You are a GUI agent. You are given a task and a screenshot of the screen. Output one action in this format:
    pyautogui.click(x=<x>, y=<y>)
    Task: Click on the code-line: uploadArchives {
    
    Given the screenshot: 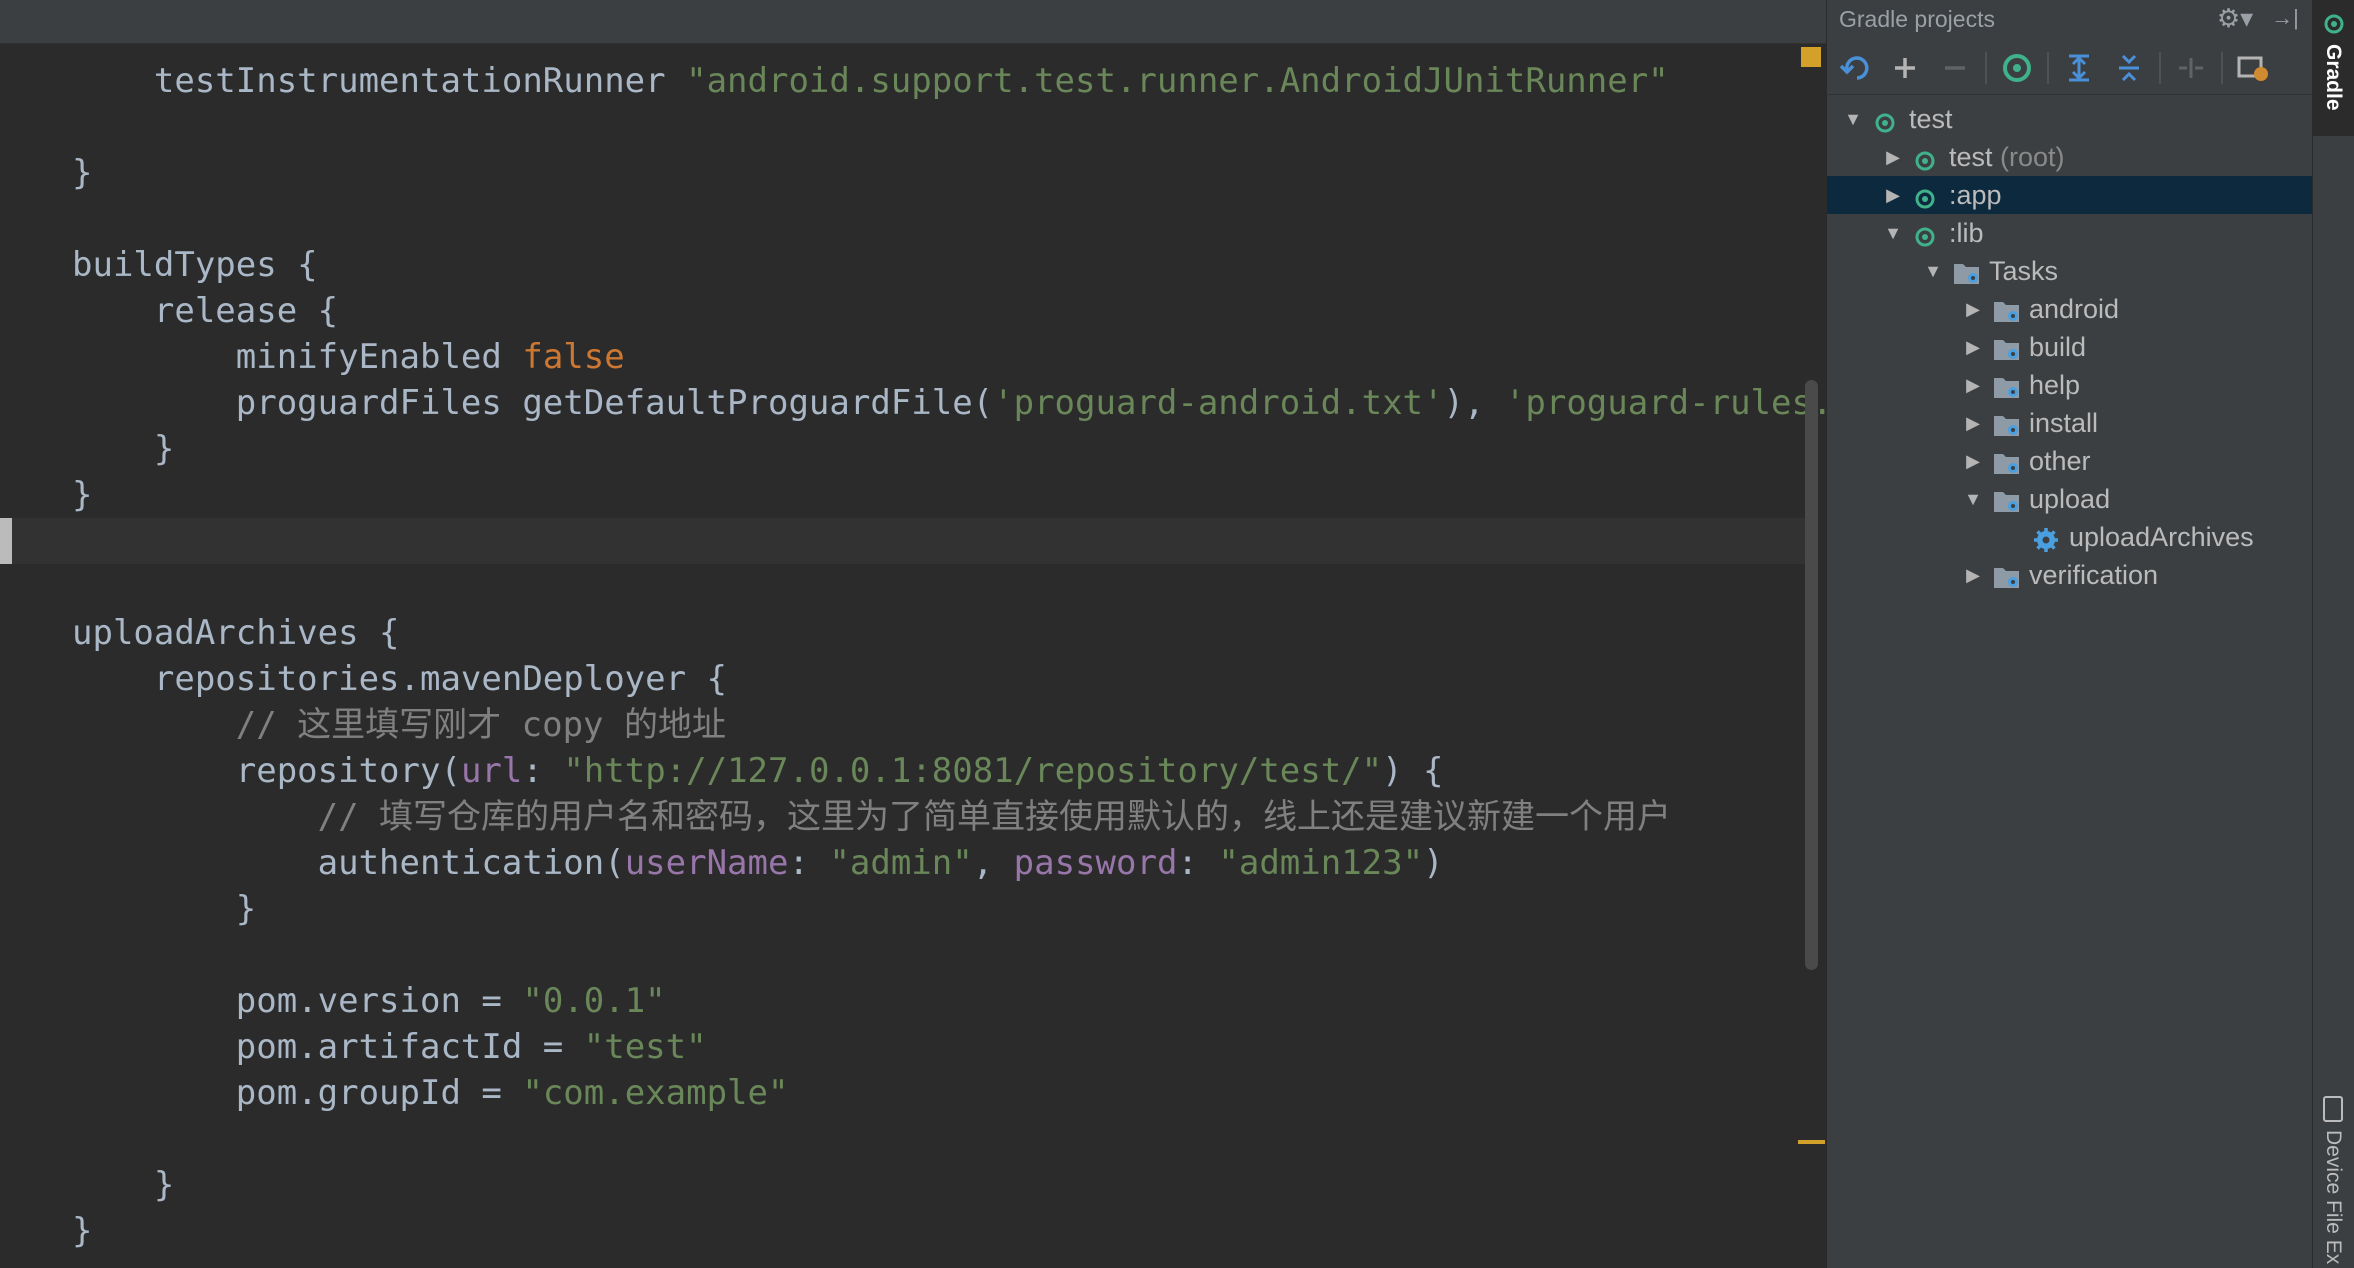 What is the action you would take?
    pyautogui.click(x=236, y=633)
    